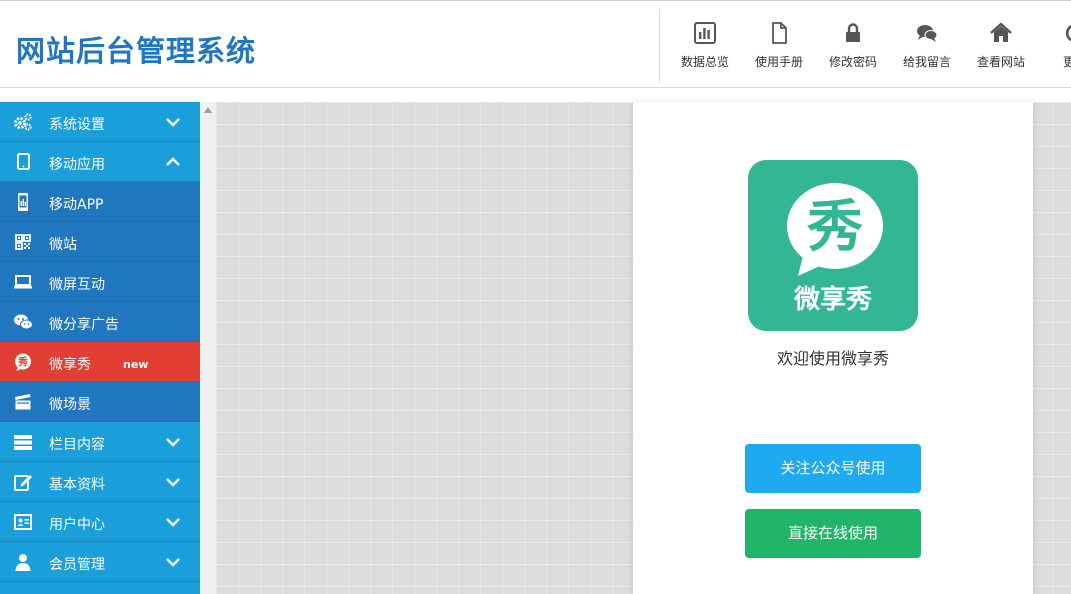  I want to click on sidebar-item-column-content: 栏目内容, so click(100, 442).